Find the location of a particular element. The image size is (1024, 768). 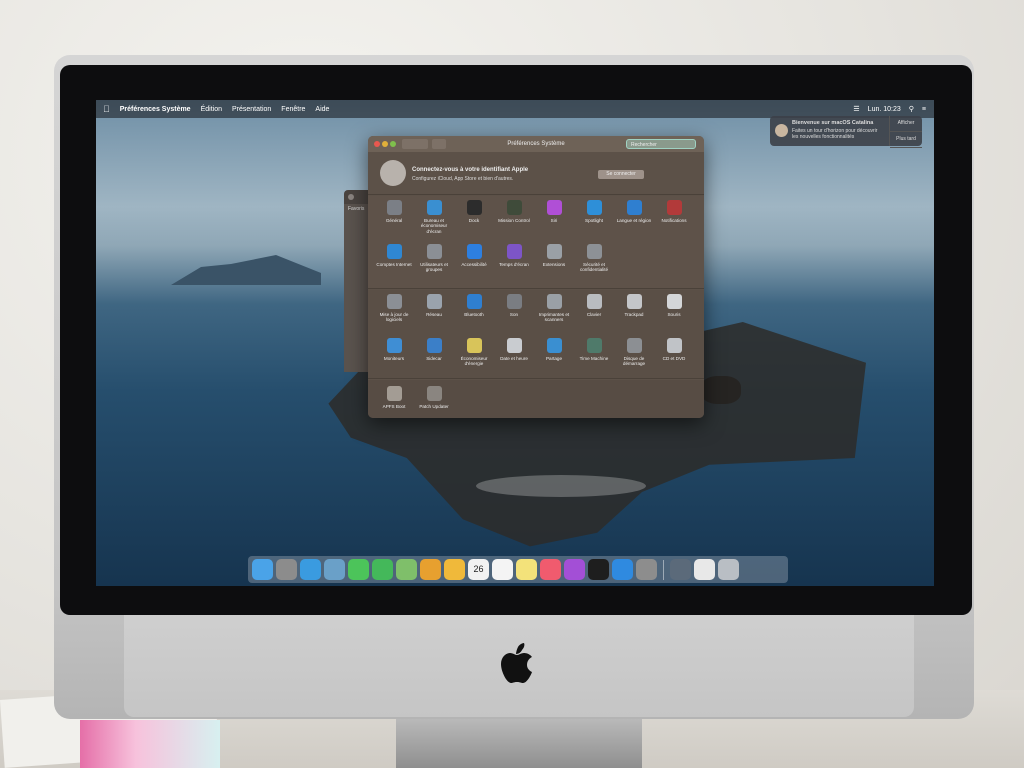

menu-window: Fenêtre is located at coordinates (293, 109).